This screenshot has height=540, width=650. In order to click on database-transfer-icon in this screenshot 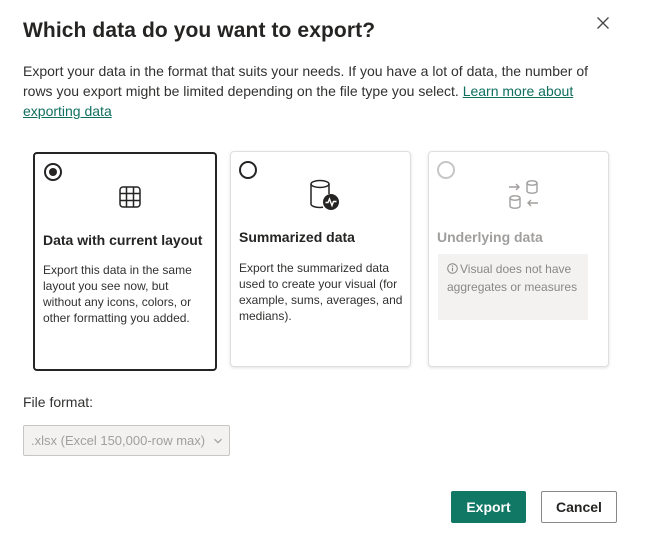, I will do `click(523, 194)`.